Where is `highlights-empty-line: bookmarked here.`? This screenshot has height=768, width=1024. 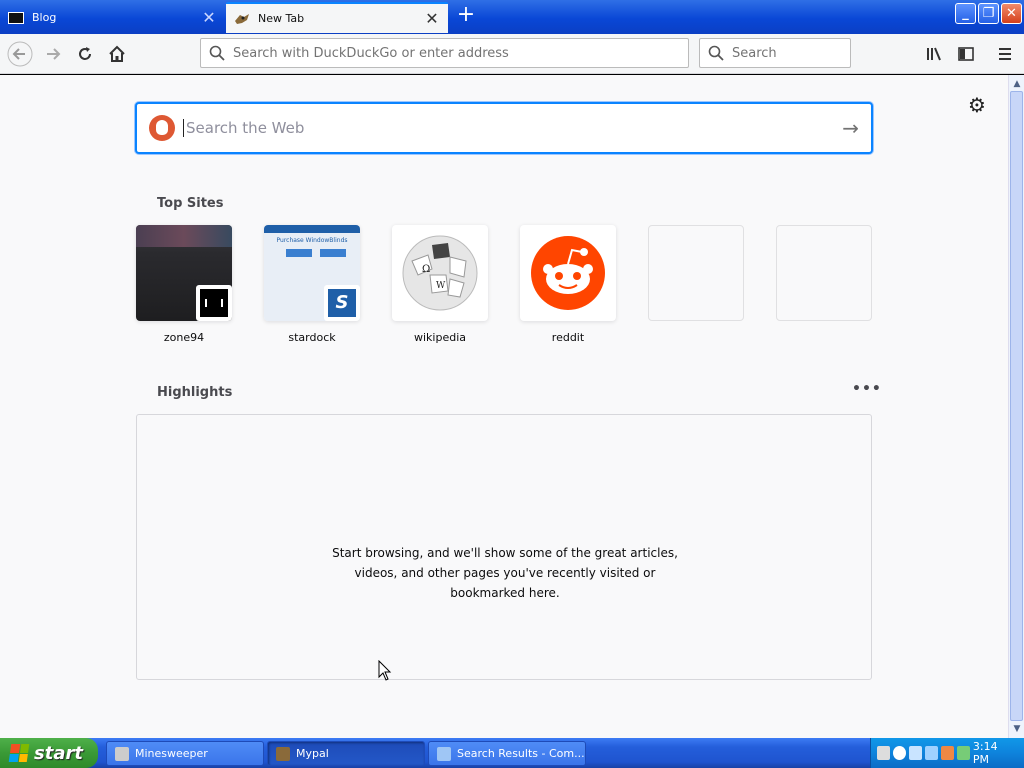
highlights-empty-line: bookmarked here. is located at coordinates (505, 593).